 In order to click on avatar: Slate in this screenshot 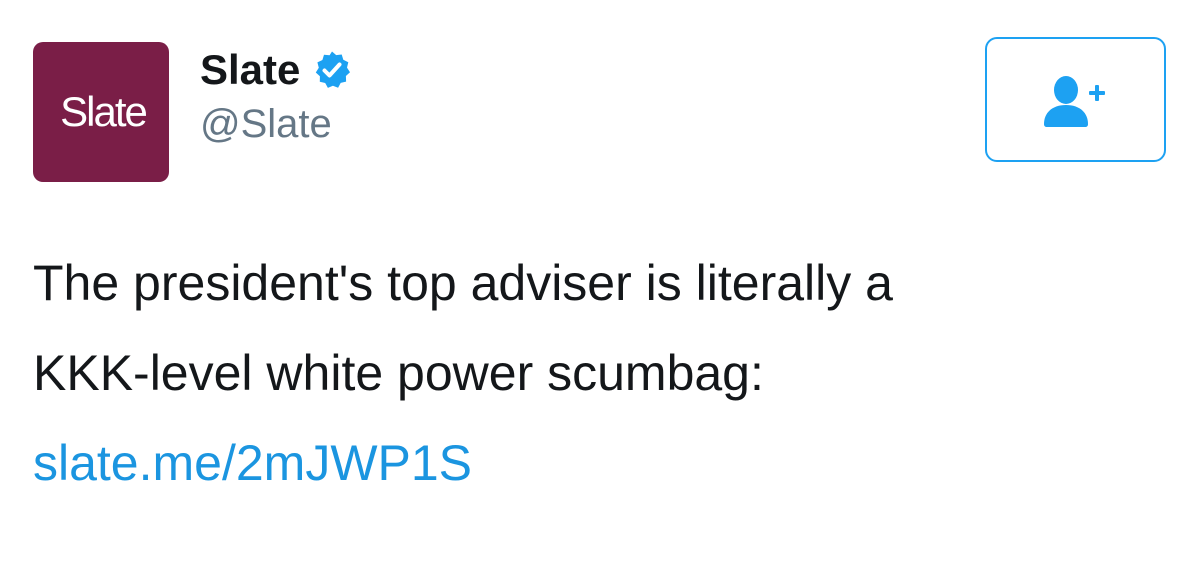, I will do `click(101, 112)`.